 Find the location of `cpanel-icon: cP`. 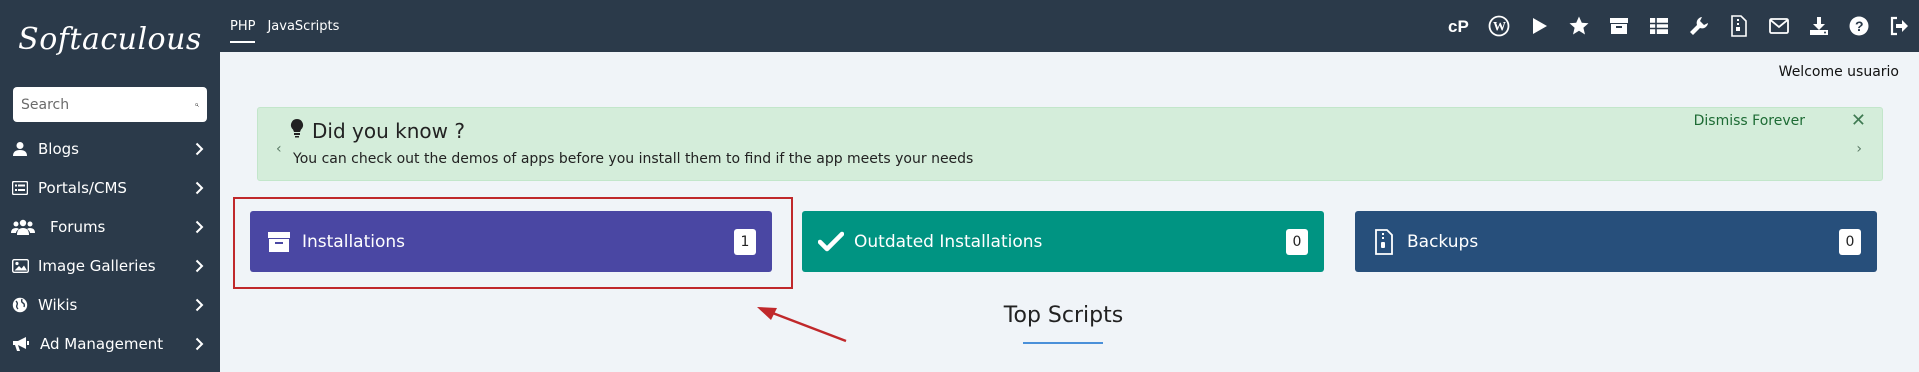

cpanel-icon: cP is located at coordinates (1459, 26).